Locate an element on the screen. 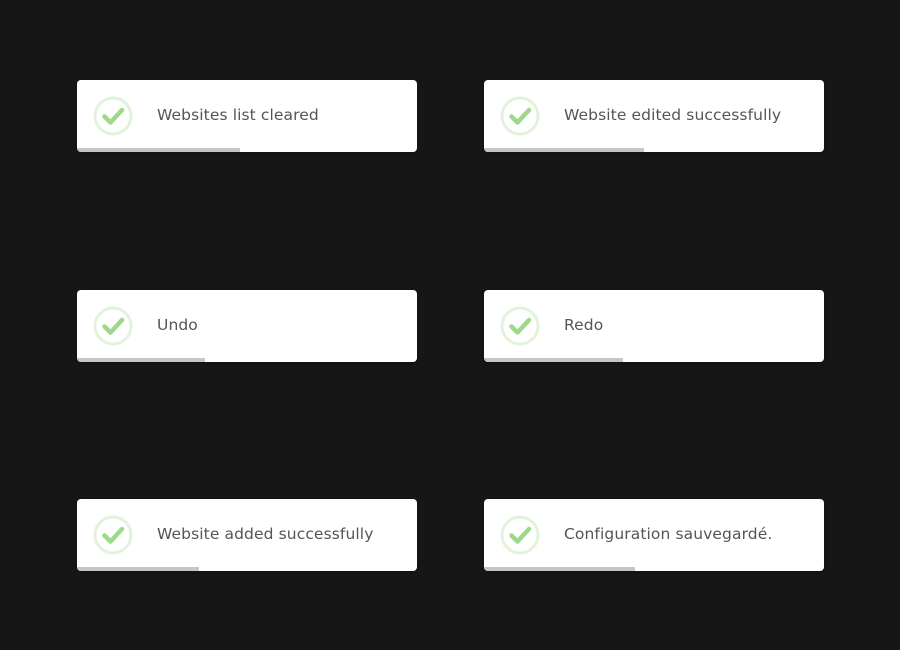  toast-message: Websites list cleared is located at coordinates (238, 115).